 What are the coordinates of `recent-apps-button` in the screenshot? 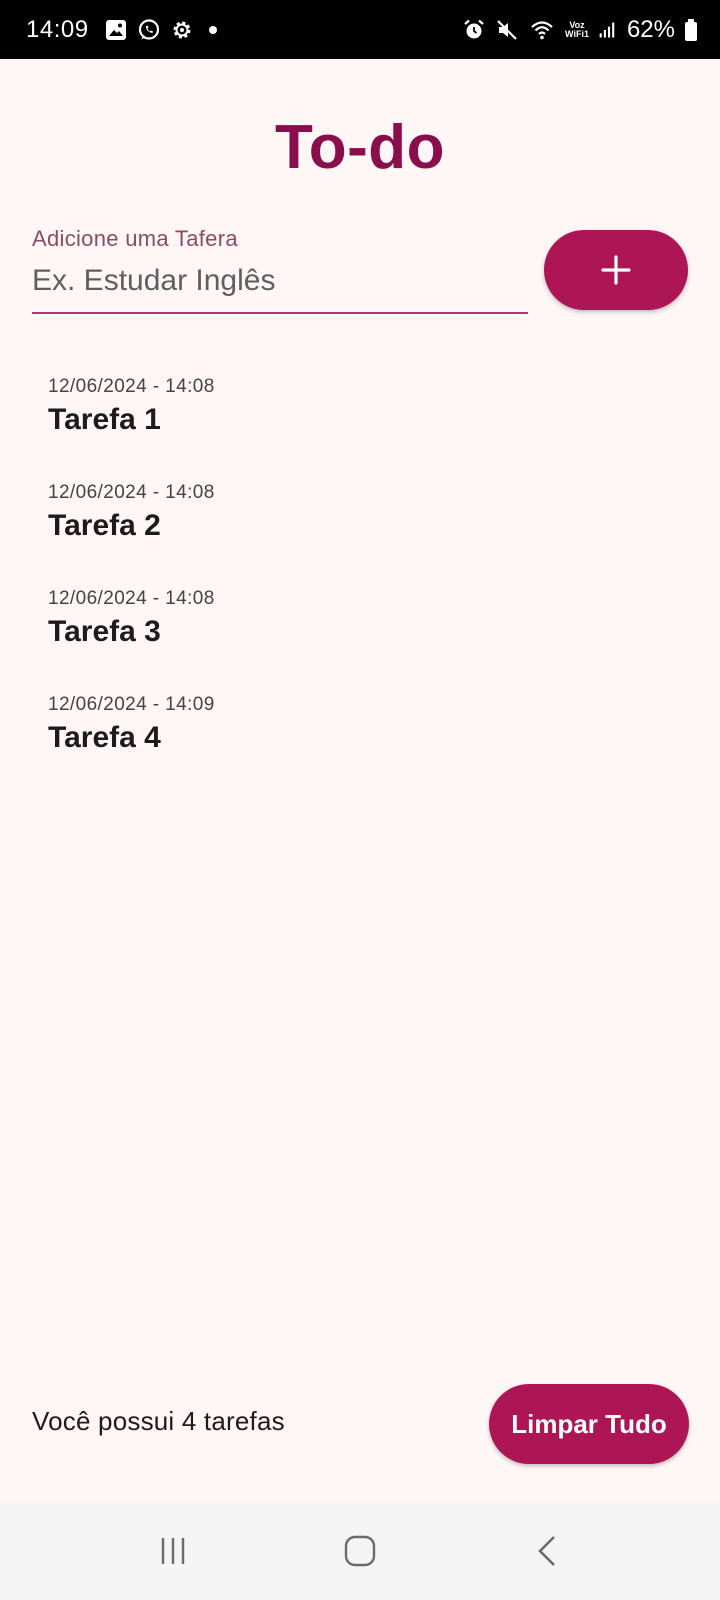 It's located at (173, 1551).